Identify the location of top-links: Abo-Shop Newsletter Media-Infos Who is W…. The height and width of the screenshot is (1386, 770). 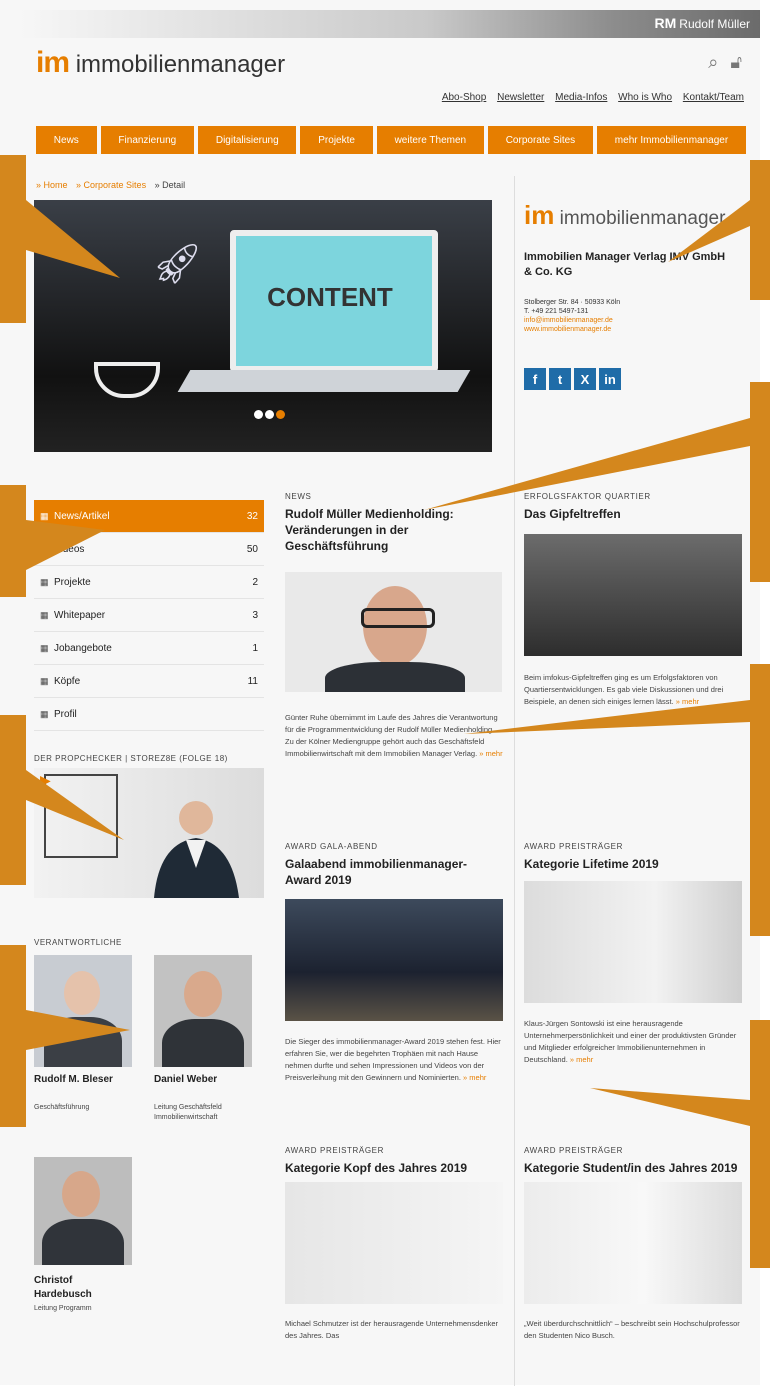
(589, 97).